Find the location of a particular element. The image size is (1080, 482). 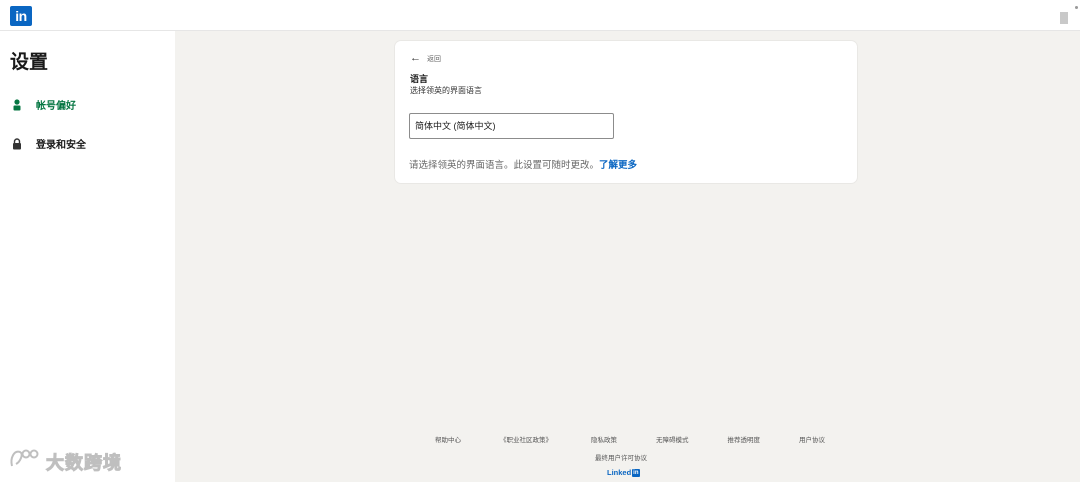

top-bar: in is located at coordinates (540, 15).